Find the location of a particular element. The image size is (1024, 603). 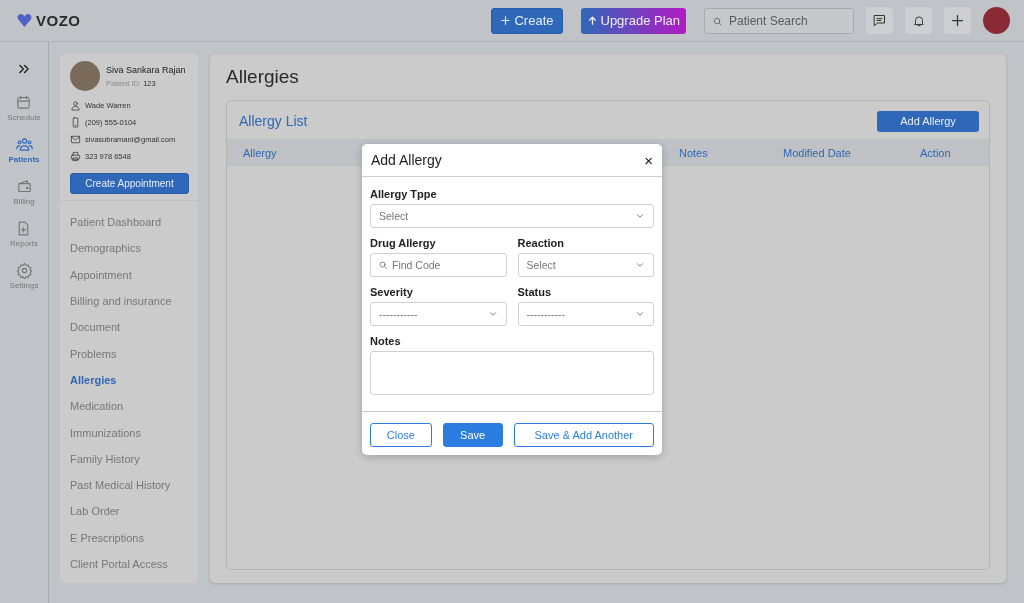

dialog-button: Save & Add Another is located at coordinates (583, 435).